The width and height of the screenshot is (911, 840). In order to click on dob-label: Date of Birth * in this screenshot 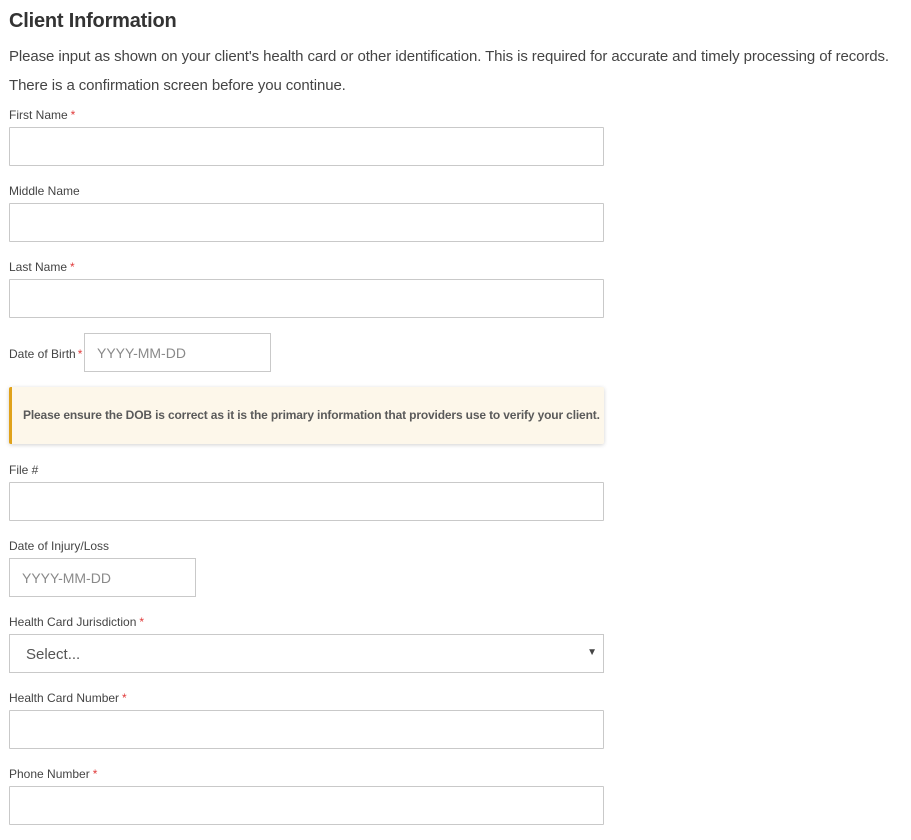, I will do `click(45, 354)`.